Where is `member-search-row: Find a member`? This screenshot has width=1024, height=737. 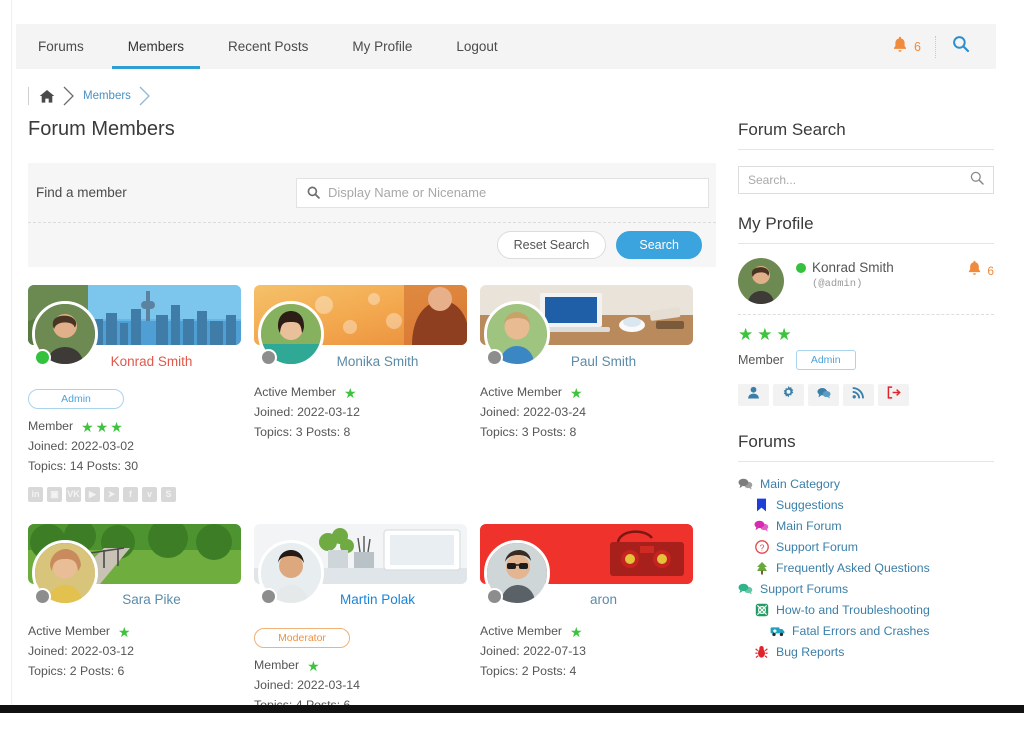 member-search-row: Find a member is located at coordinates (372, 193).